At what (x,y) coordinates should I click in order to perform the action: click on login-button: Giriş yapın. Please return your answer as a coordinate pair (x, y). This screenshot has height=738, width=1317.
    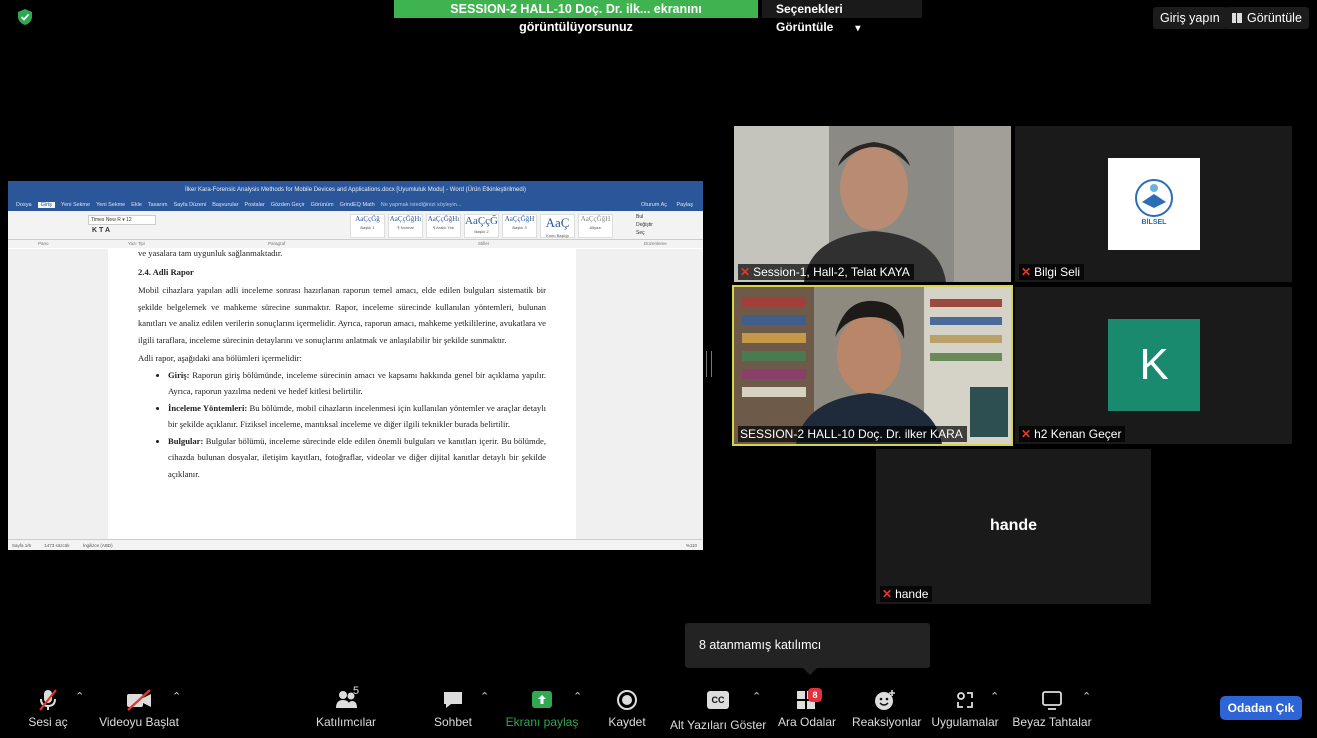
    Looking at the image, I should click on (1190, 18).